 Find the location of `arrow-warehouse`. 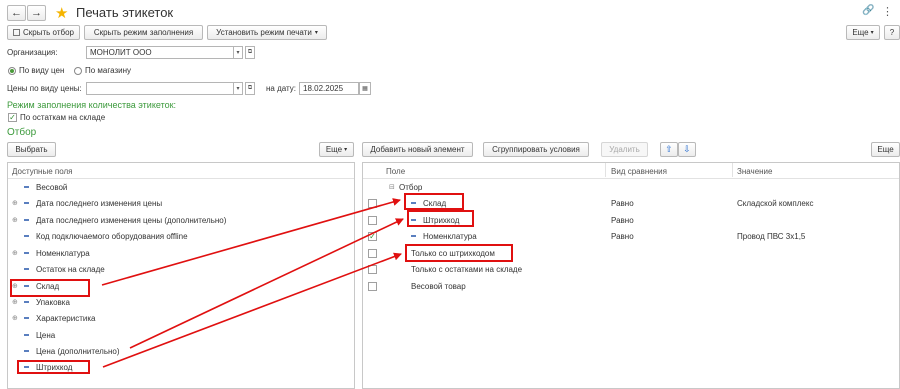

arrow-warehouse is located at coordinates (251, 242).